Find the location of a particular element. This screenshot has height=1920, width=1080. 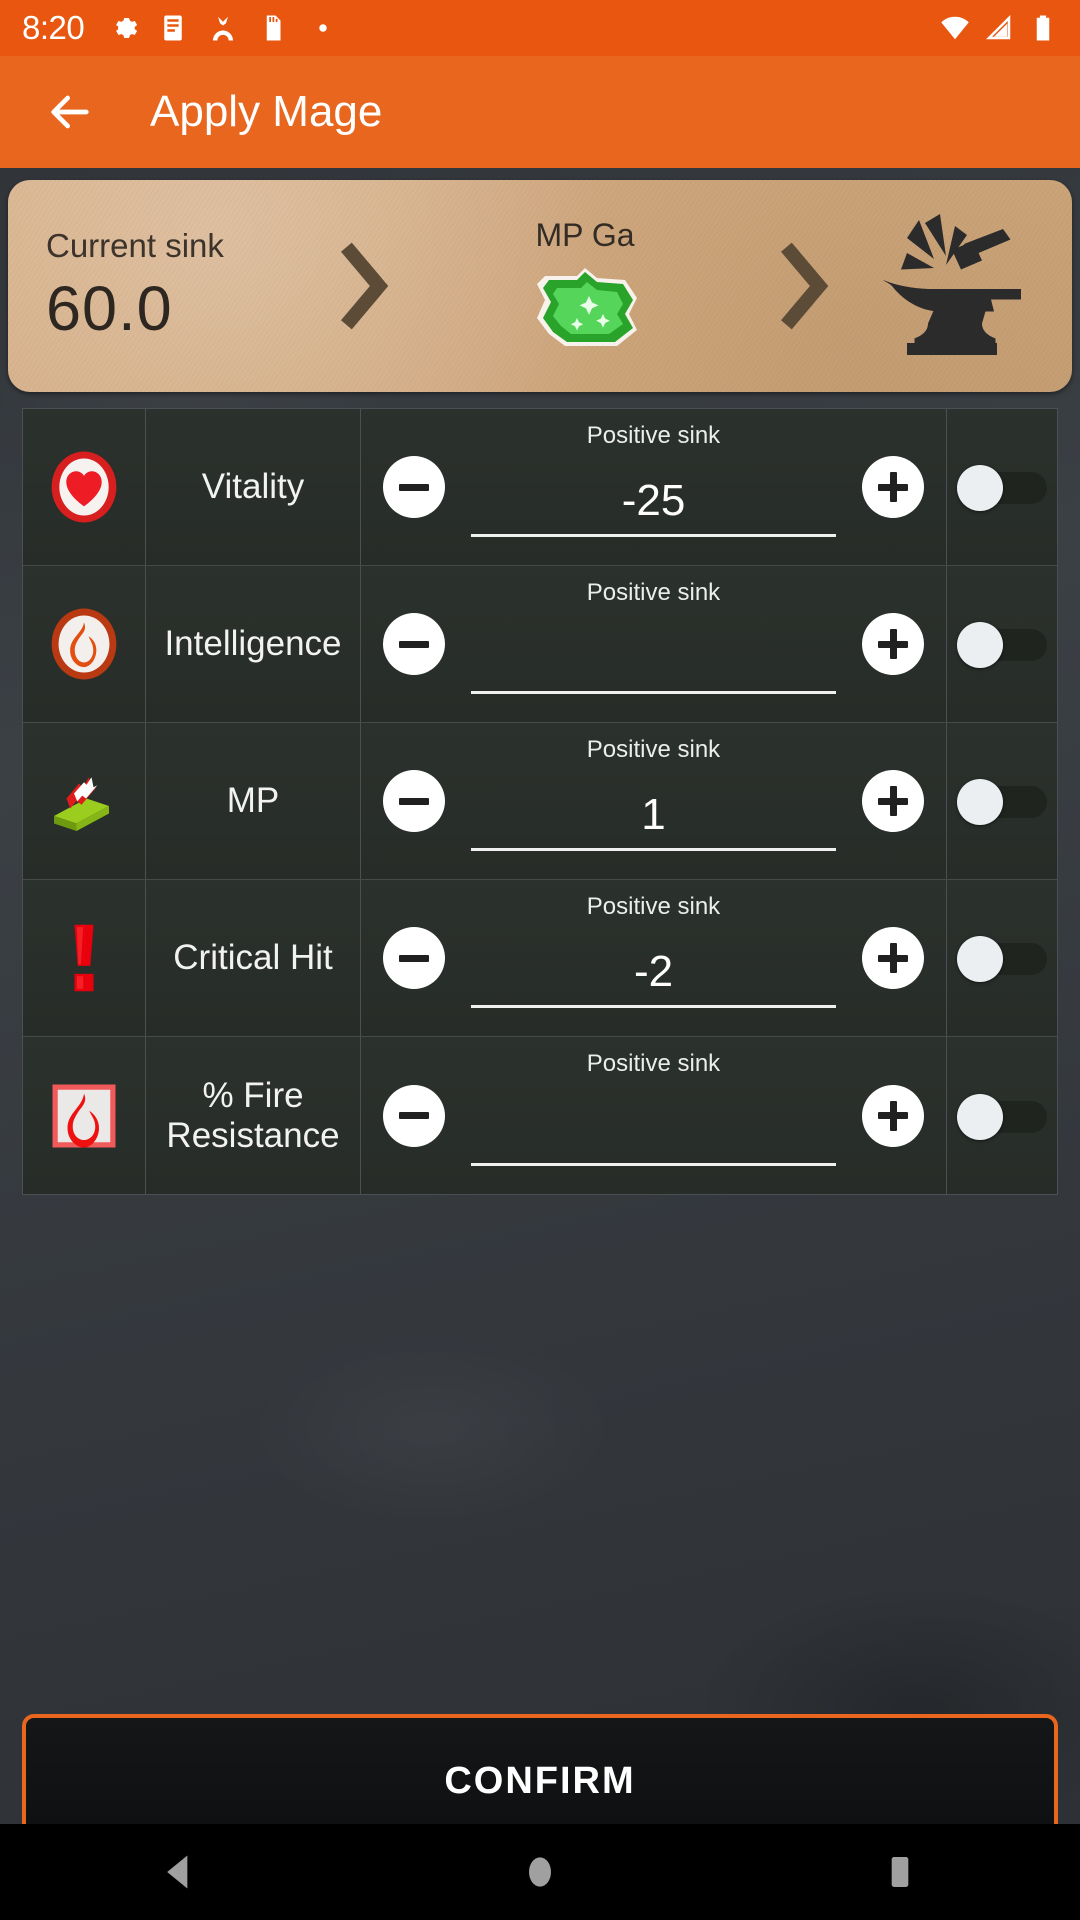

wifi-icon is located at coordinates (955, 28).